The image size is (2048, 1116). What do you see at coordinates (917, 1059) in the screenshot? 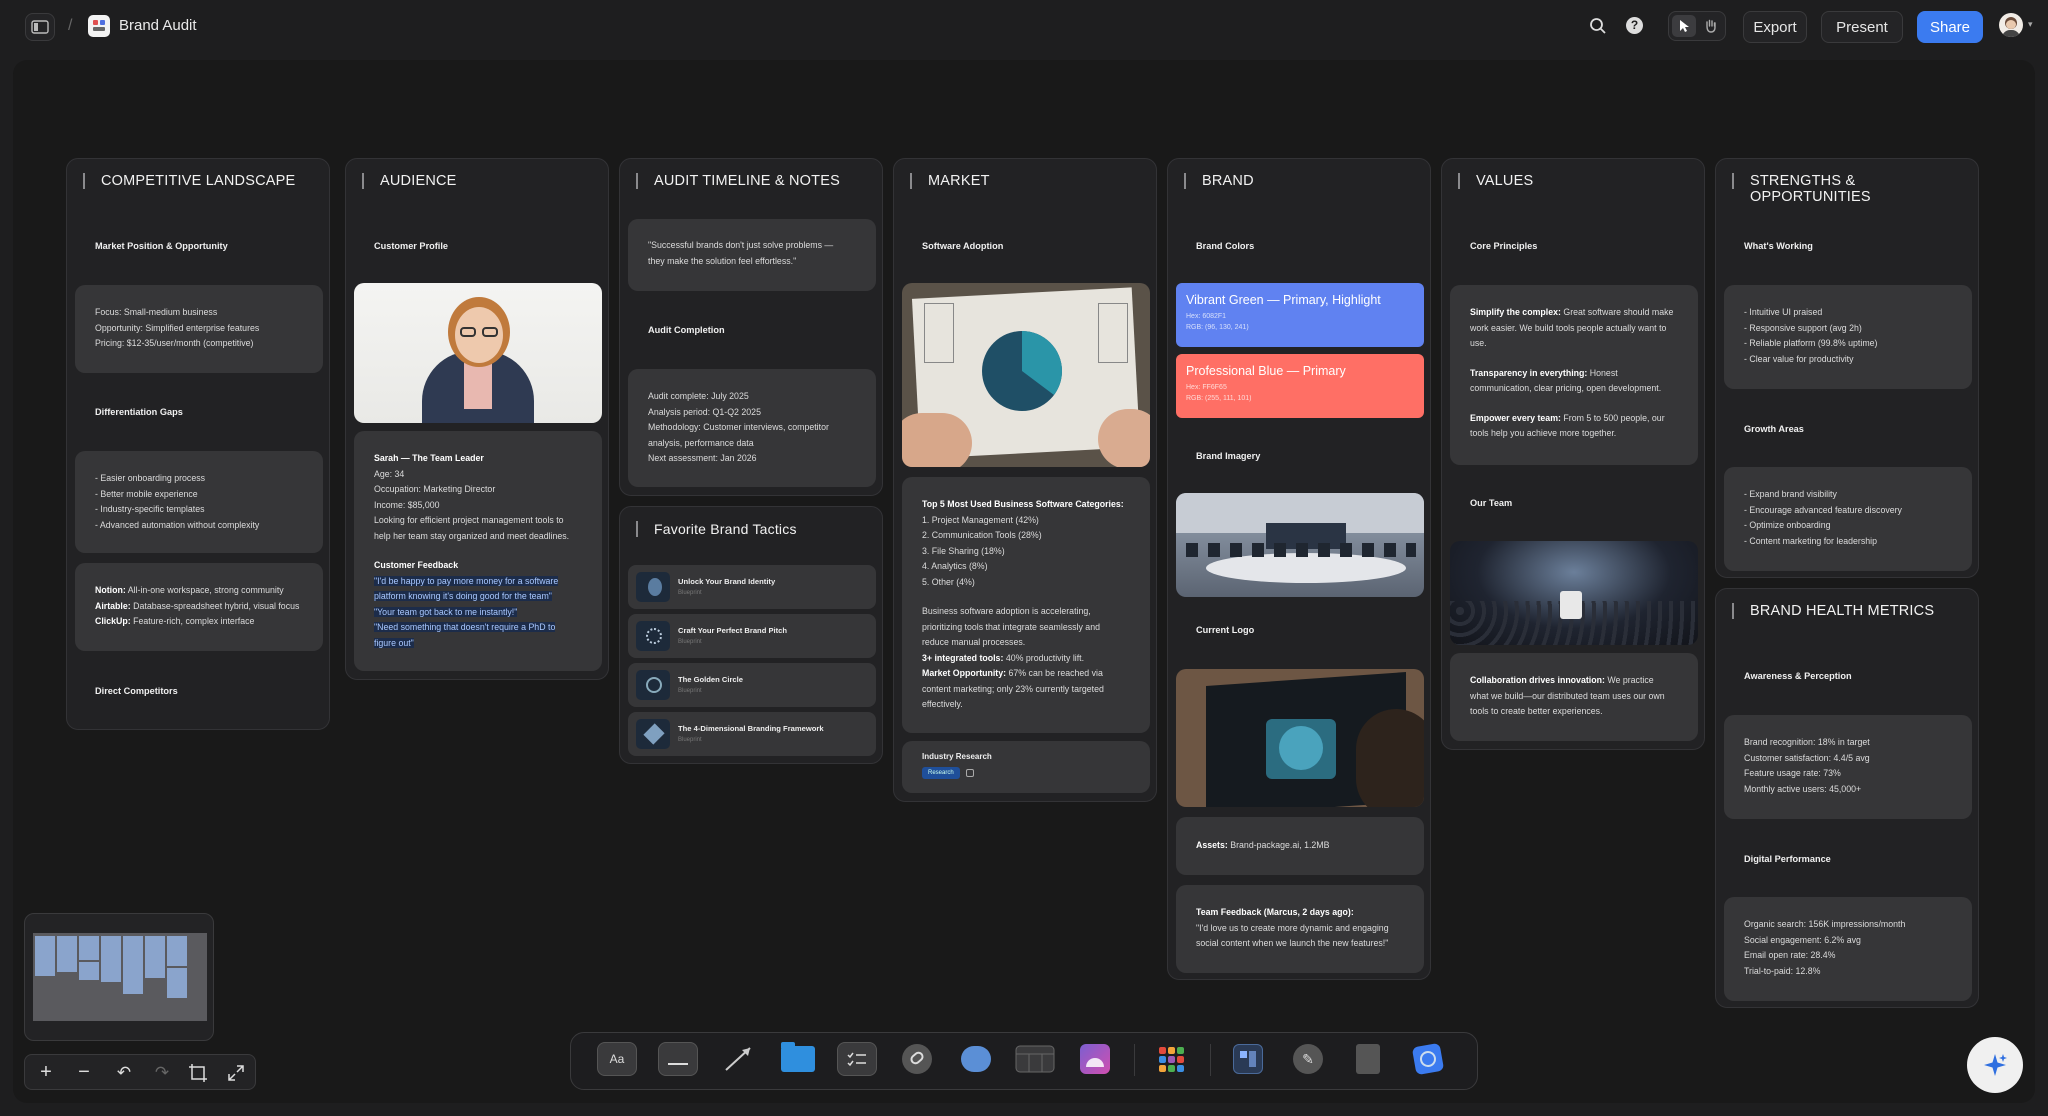
I see `link-tool-icon` at bounding box center [917, 1059].